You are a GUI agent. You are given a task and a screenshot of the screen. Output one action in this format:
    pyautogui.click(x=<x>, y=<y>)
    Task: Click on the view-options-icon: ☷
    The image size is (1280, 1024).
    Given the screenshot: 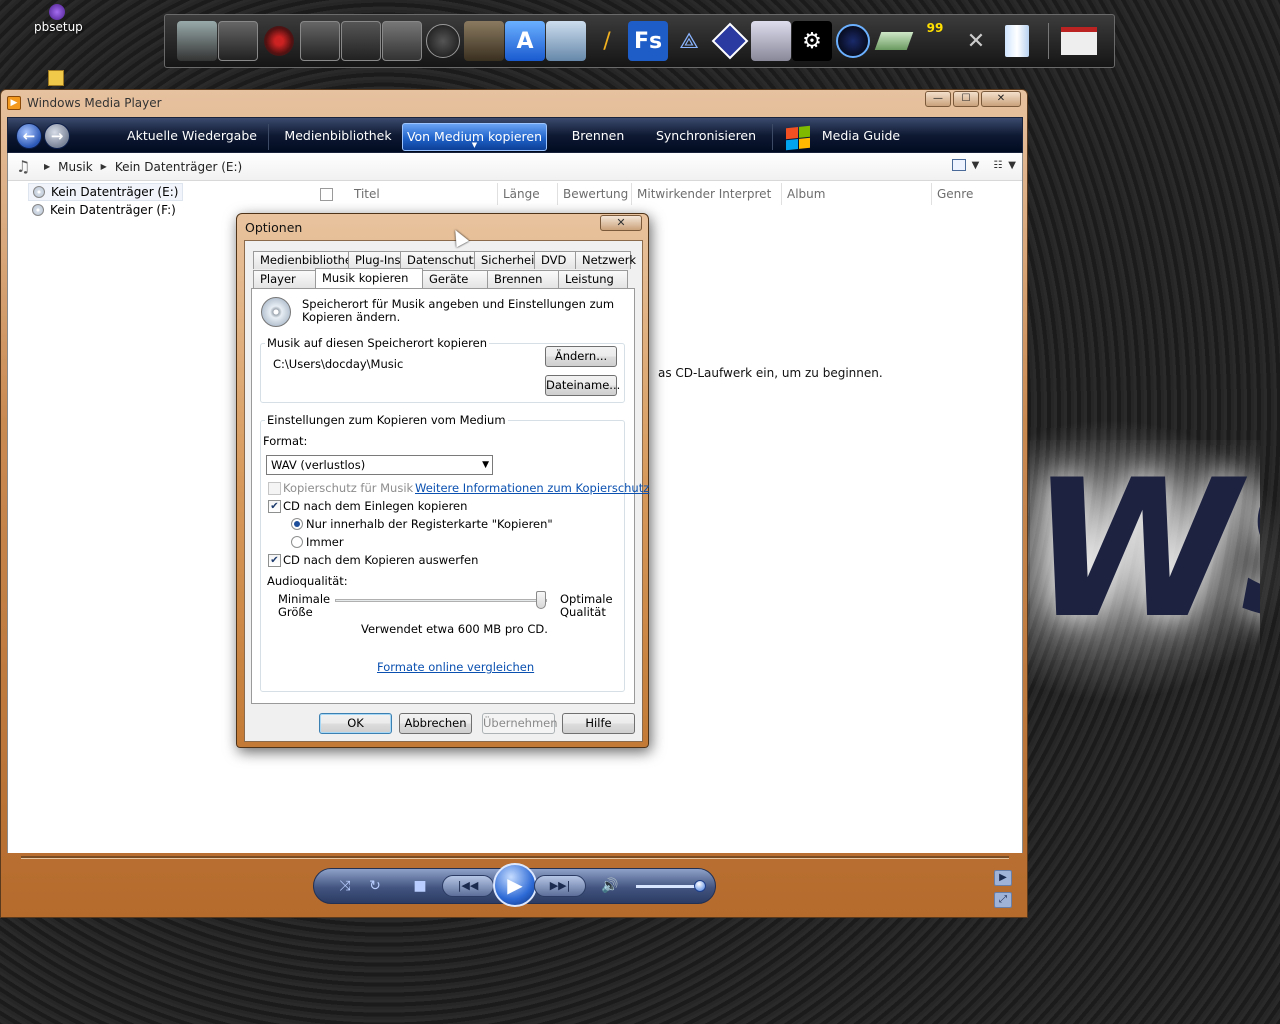 What is the action you would take?
    pyautogui.click(x=997, y=165)
    